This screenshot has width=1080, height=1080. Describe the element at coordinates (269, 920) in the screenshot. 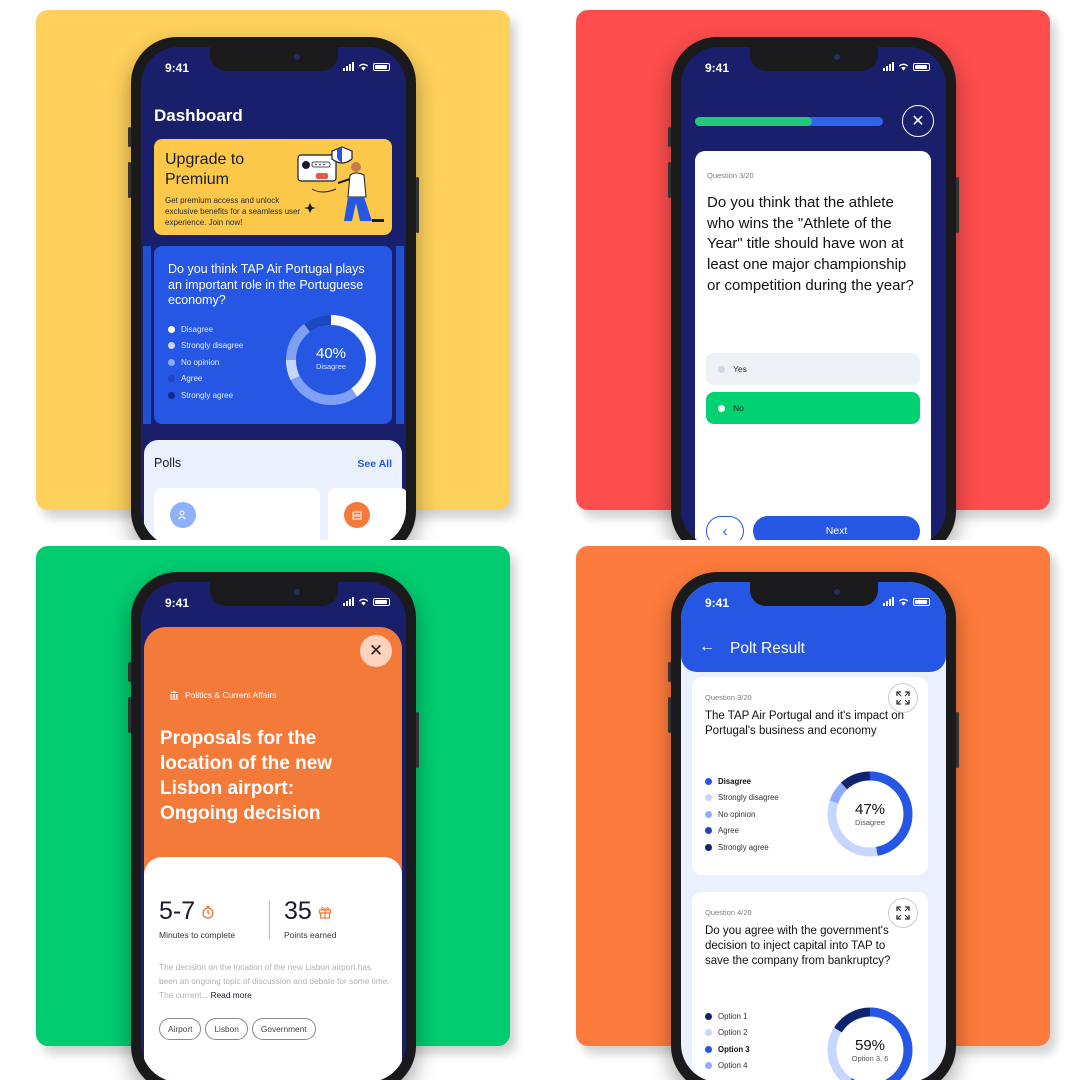

I see `divider` at that location.